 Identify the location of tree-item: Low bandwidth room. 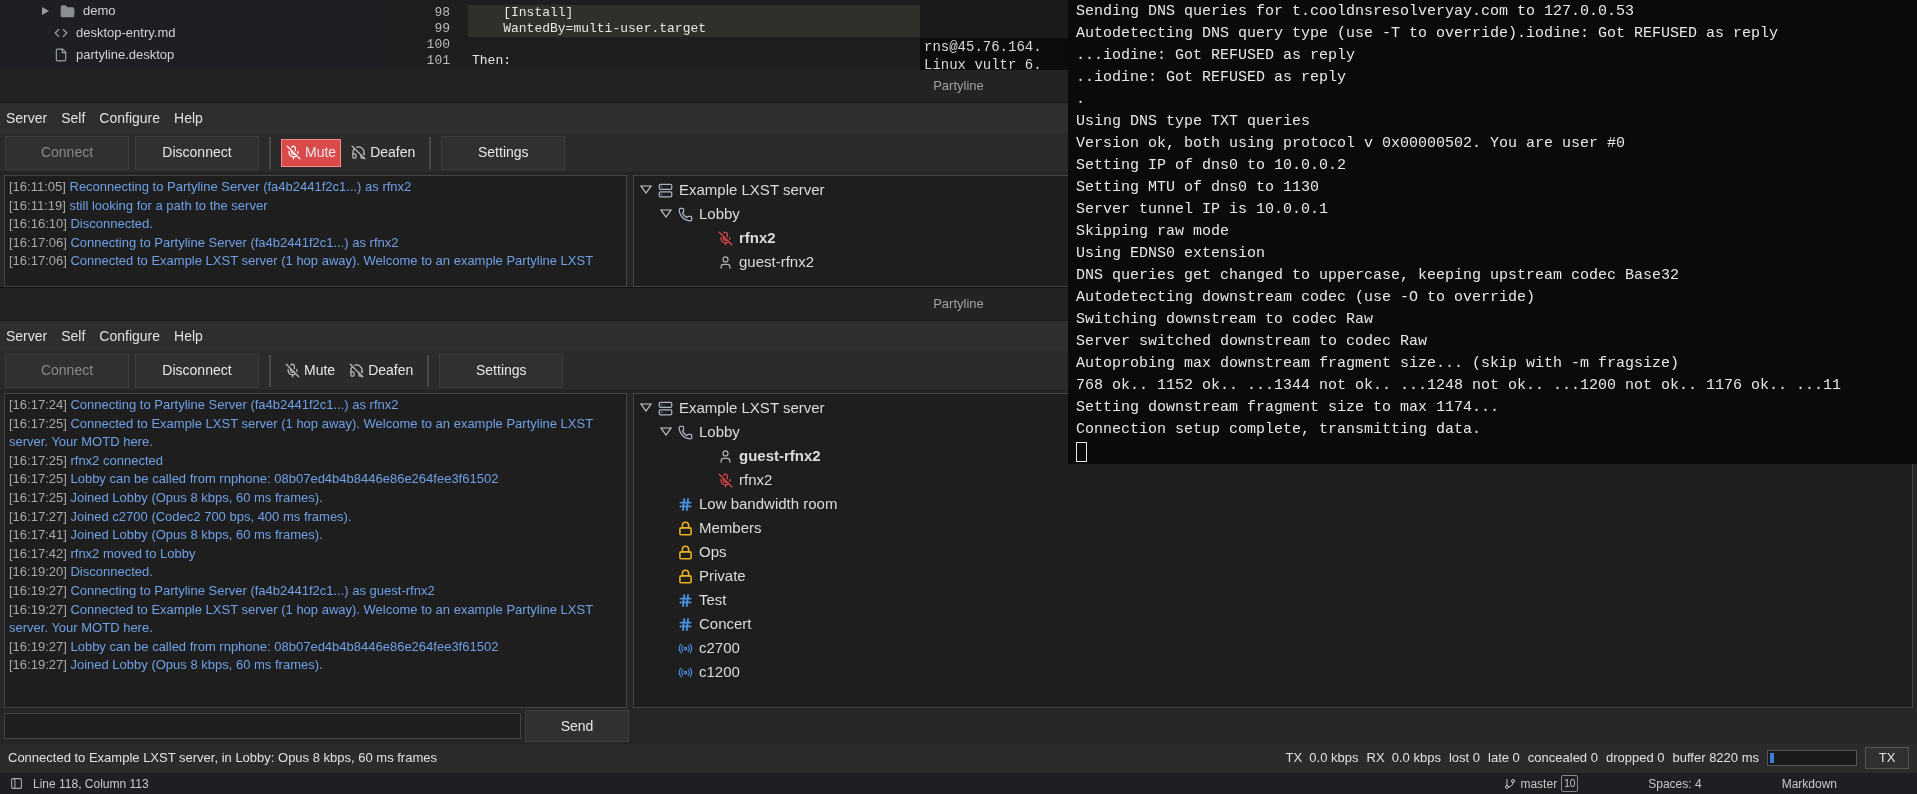
(768, 504).